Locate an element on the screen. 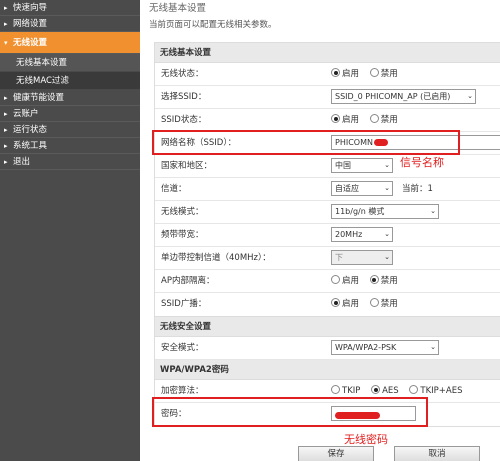 Image resolution: width=500 pixels, height=461 pixels. page-title: 无线基本设置 is located at coordinates (178, 8).